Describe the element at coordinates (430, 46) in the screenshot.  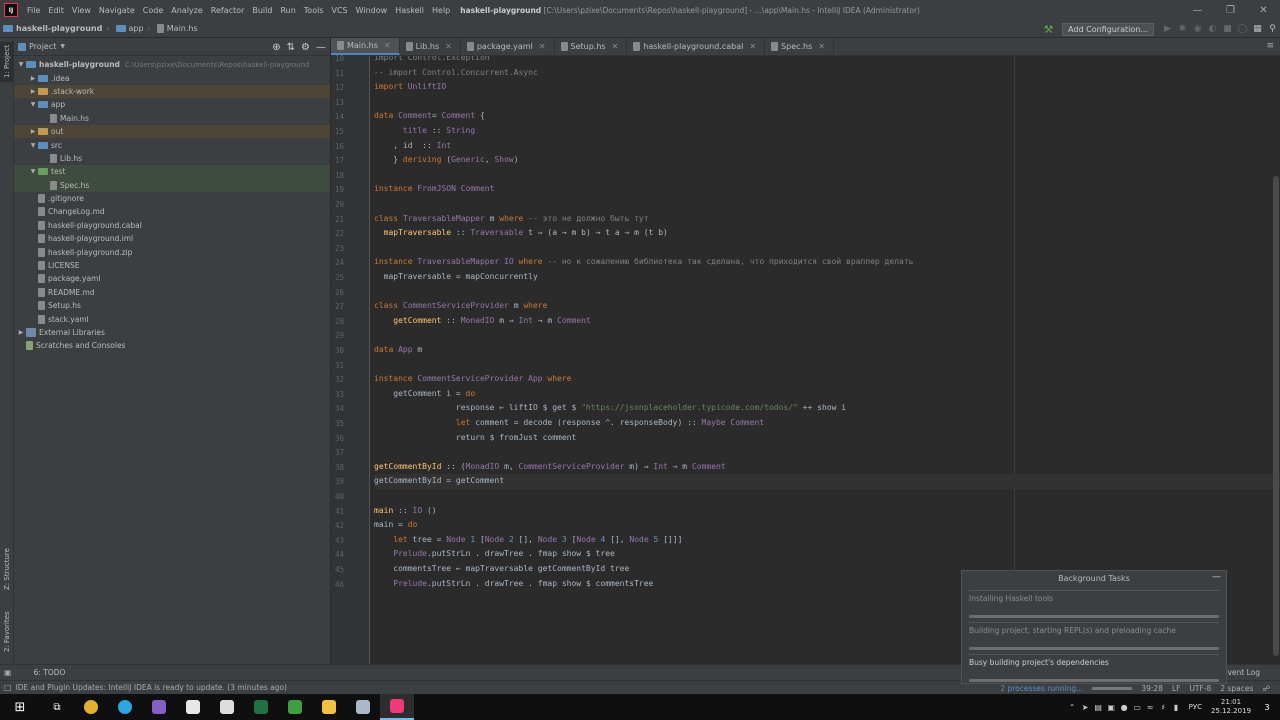
I see `editor-tab: Lib.hs ✕` at that location.